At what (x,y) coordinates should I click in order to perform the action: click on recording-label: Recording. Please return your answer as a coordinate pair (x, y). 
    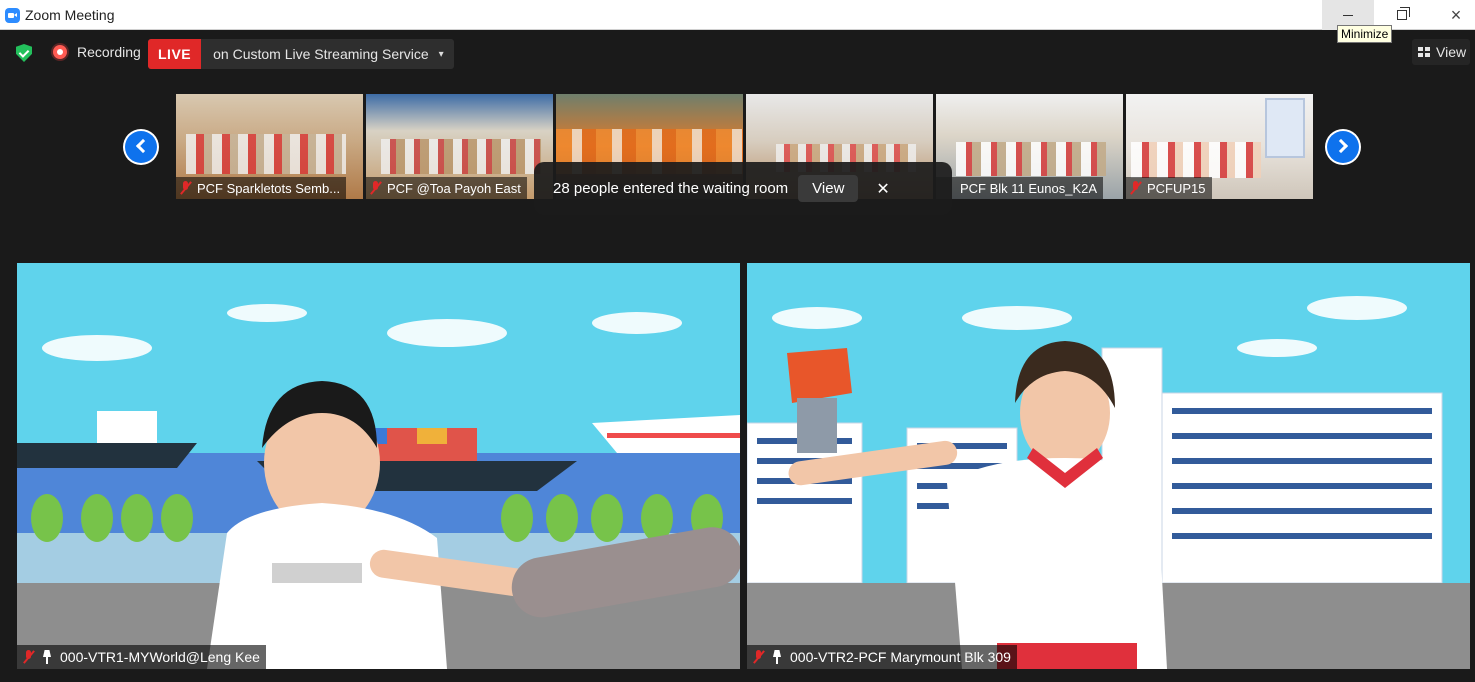
    Looking at the image, I should click on (109, 52).